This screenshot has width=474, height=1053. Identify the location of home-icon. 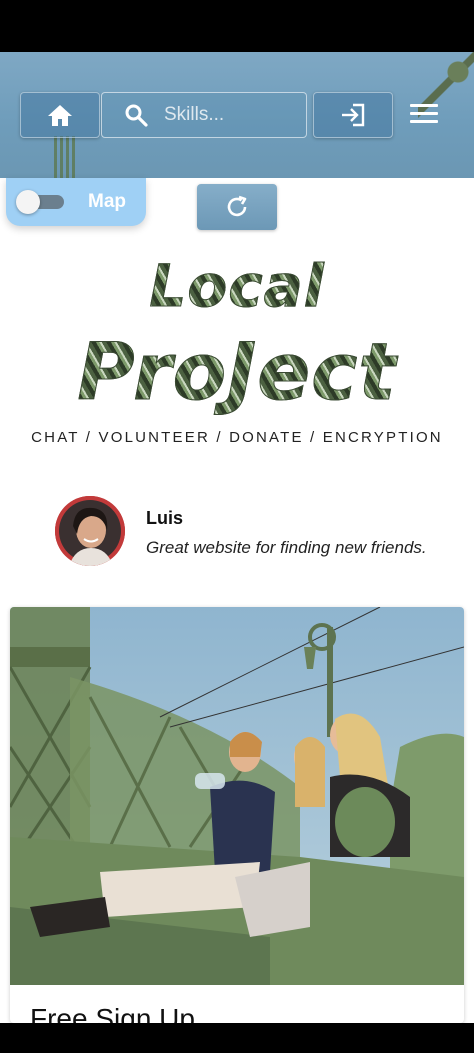
(60, 115).